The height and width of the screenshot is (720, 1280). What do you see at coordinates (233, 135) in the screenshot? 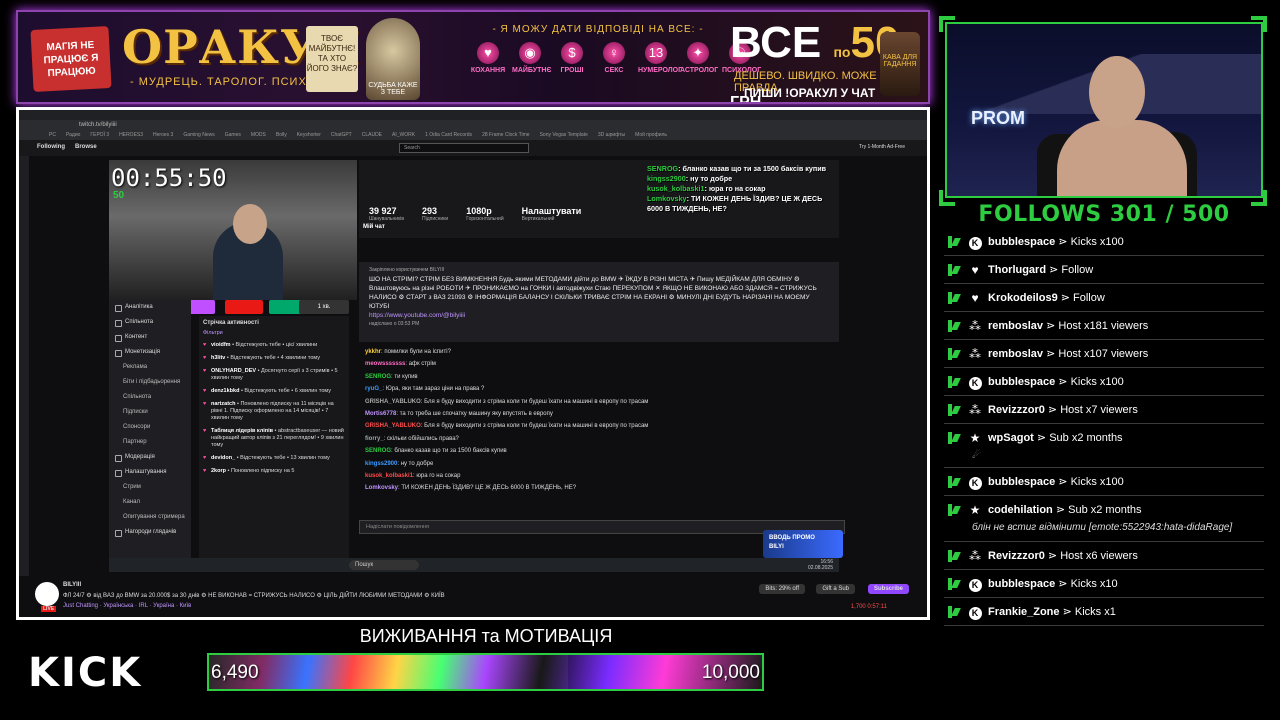
I see `bookmark-item: Games` at bounding box center [233, 135].